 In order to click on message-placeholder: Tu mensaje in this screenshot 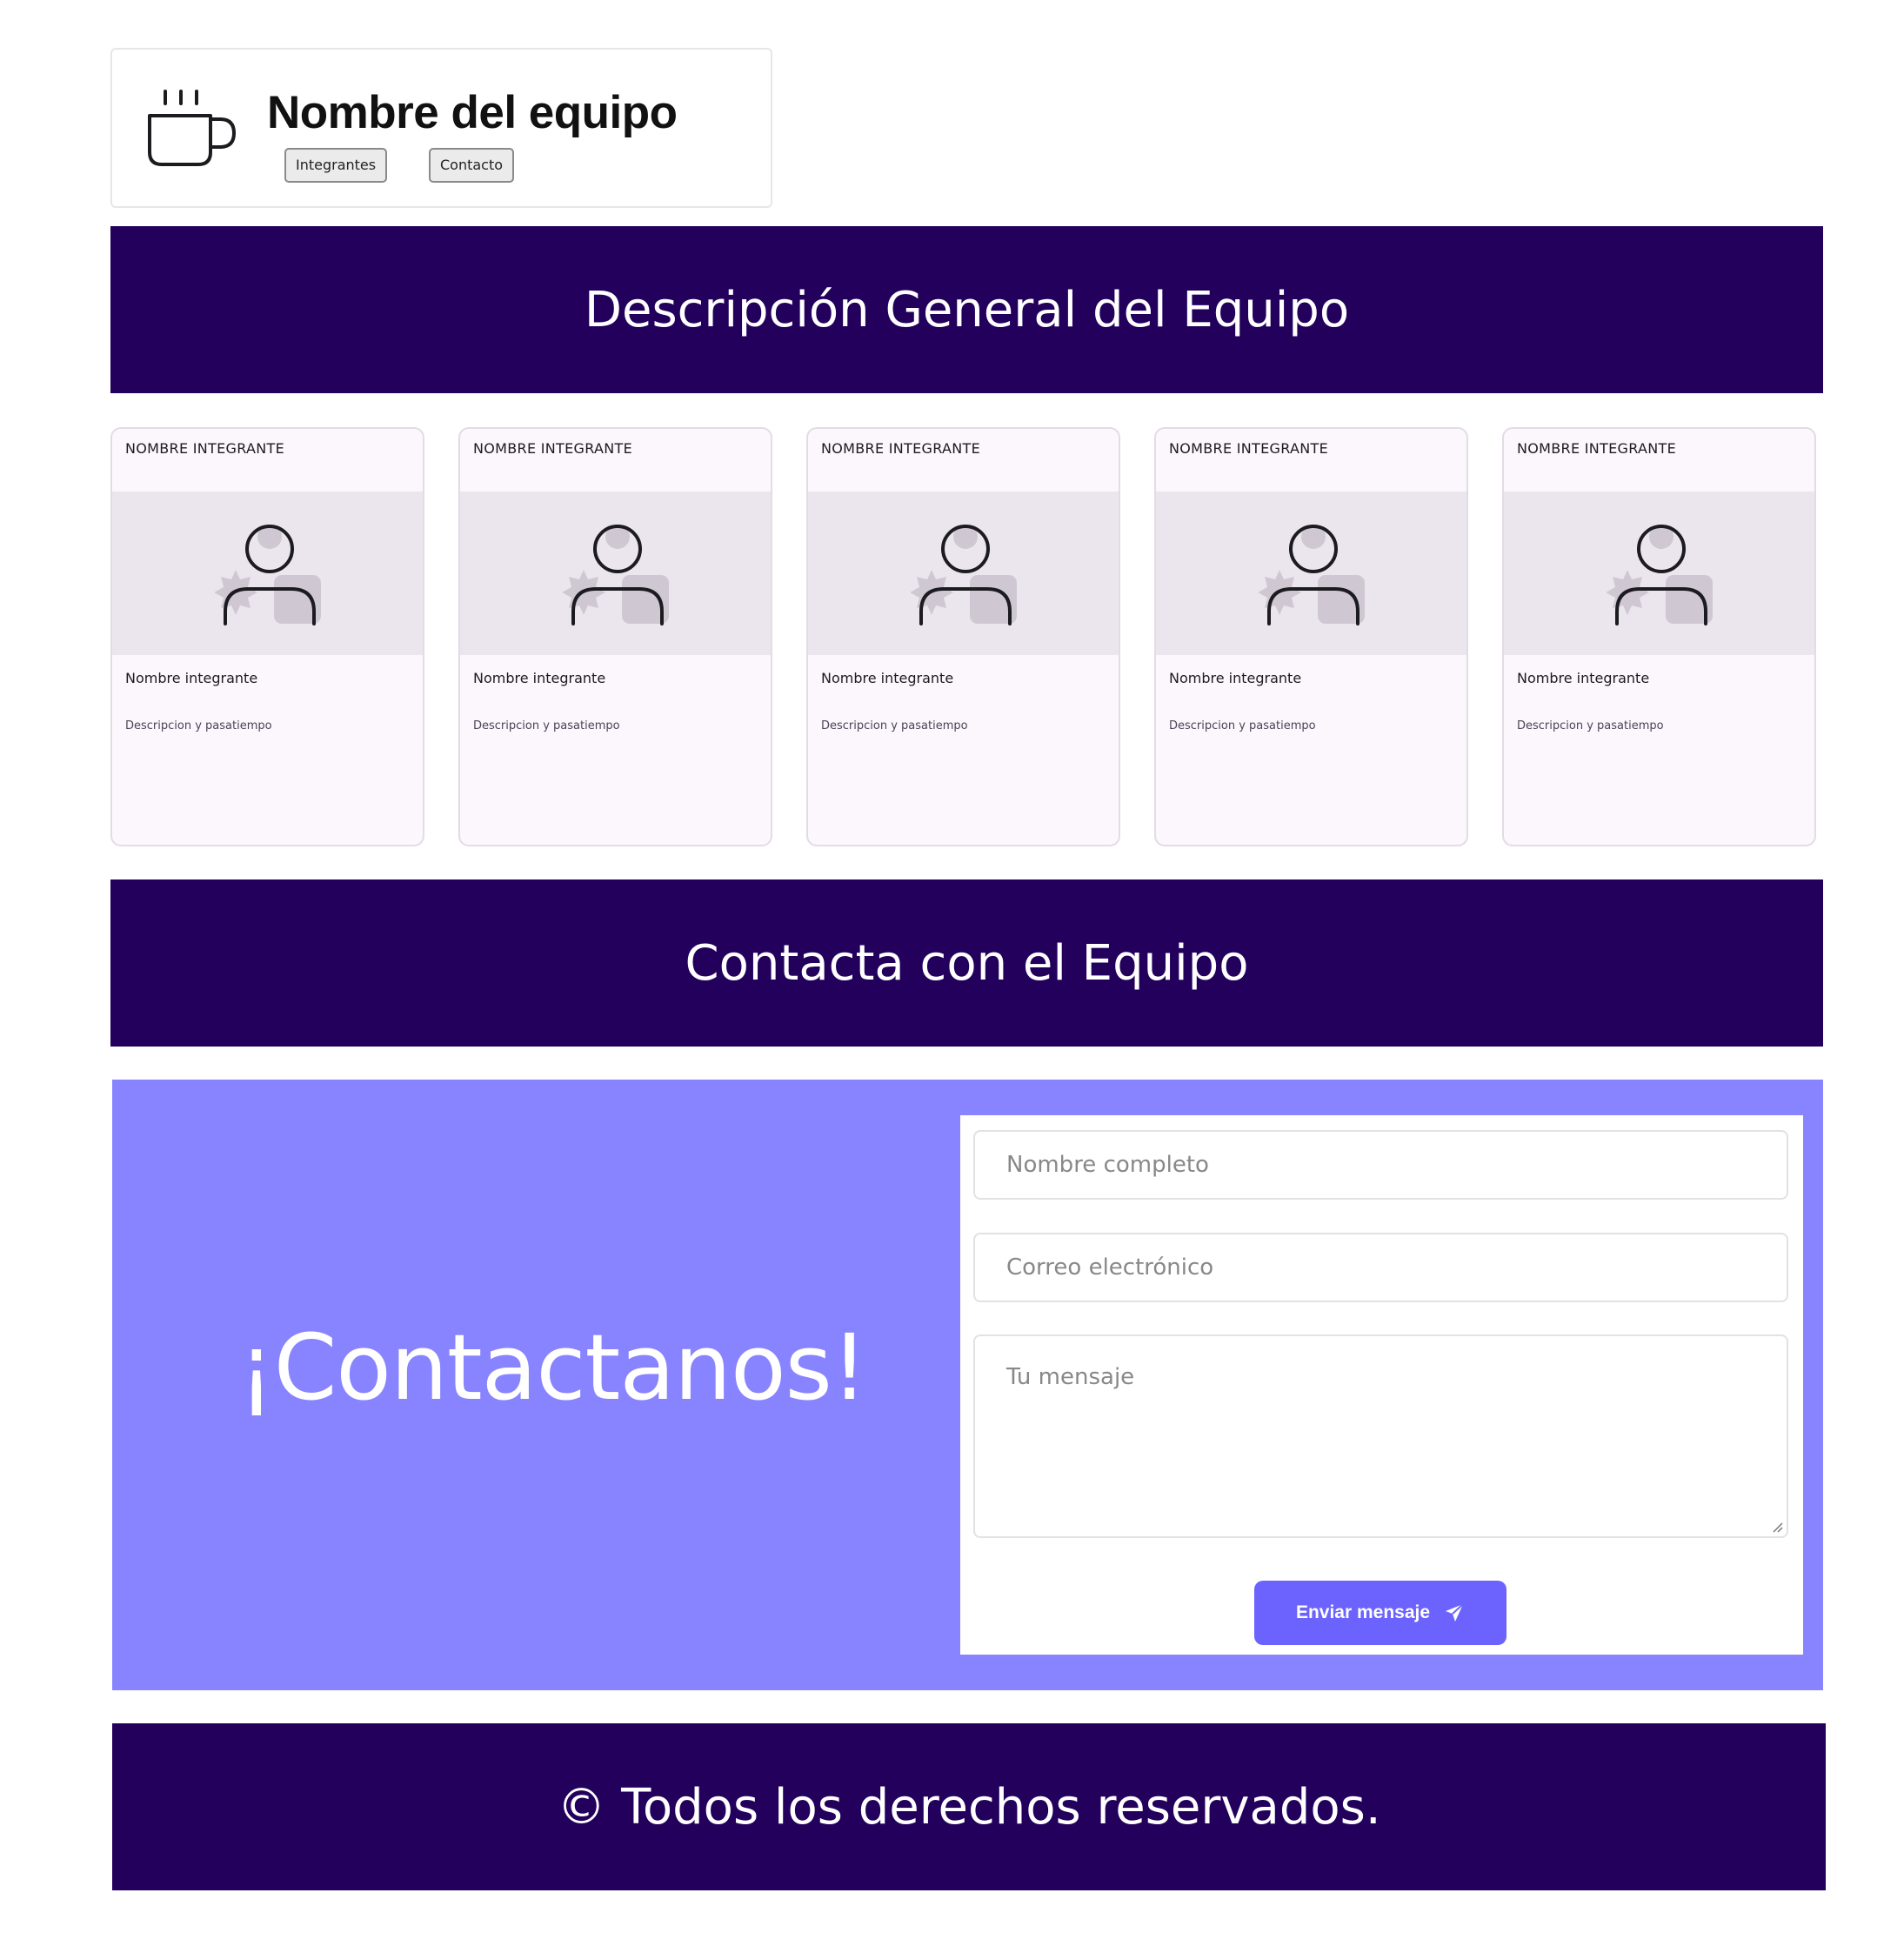, I will do `click(1070, 1377)`.